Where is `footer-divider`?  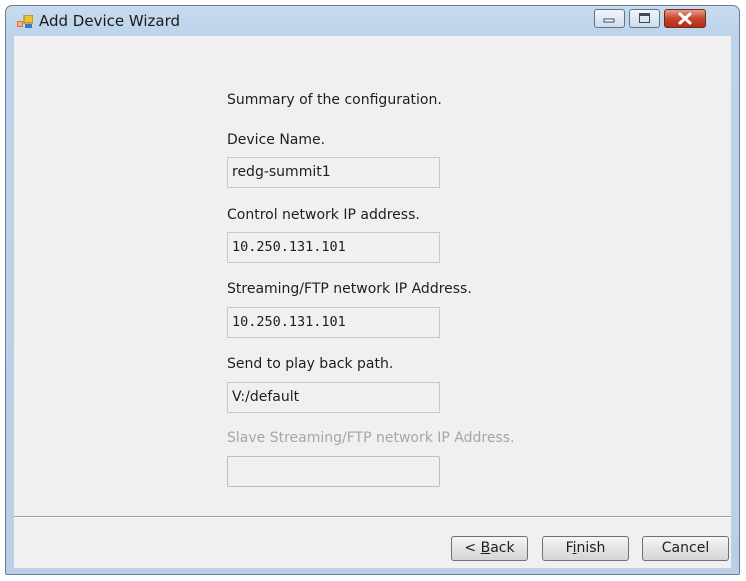
footer-divider is located at coordinates (372, 517).